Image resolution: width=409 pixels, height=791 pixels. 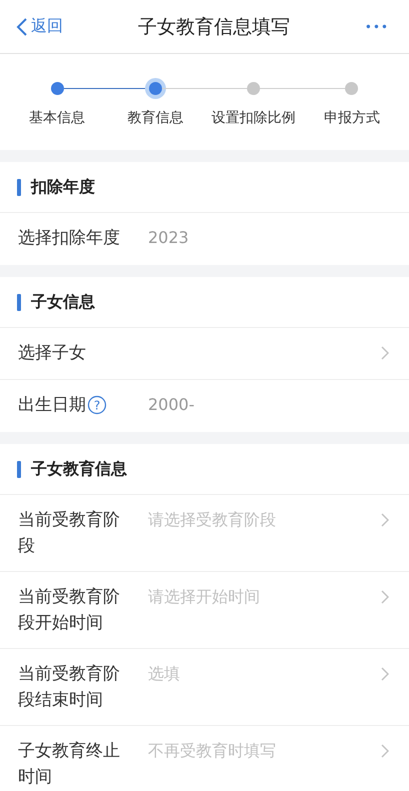 I want to click on form-row: 当前受教育阶段开始时间 请选择开始时间, so click(x=204, y=610).